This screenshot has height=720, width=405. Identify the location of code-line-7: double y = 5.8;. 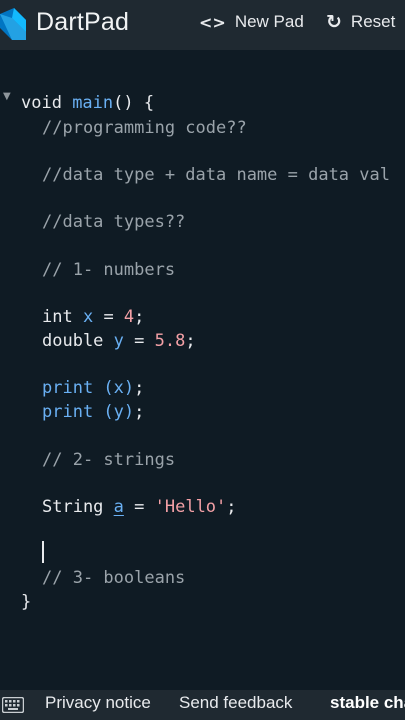
(223, 341).